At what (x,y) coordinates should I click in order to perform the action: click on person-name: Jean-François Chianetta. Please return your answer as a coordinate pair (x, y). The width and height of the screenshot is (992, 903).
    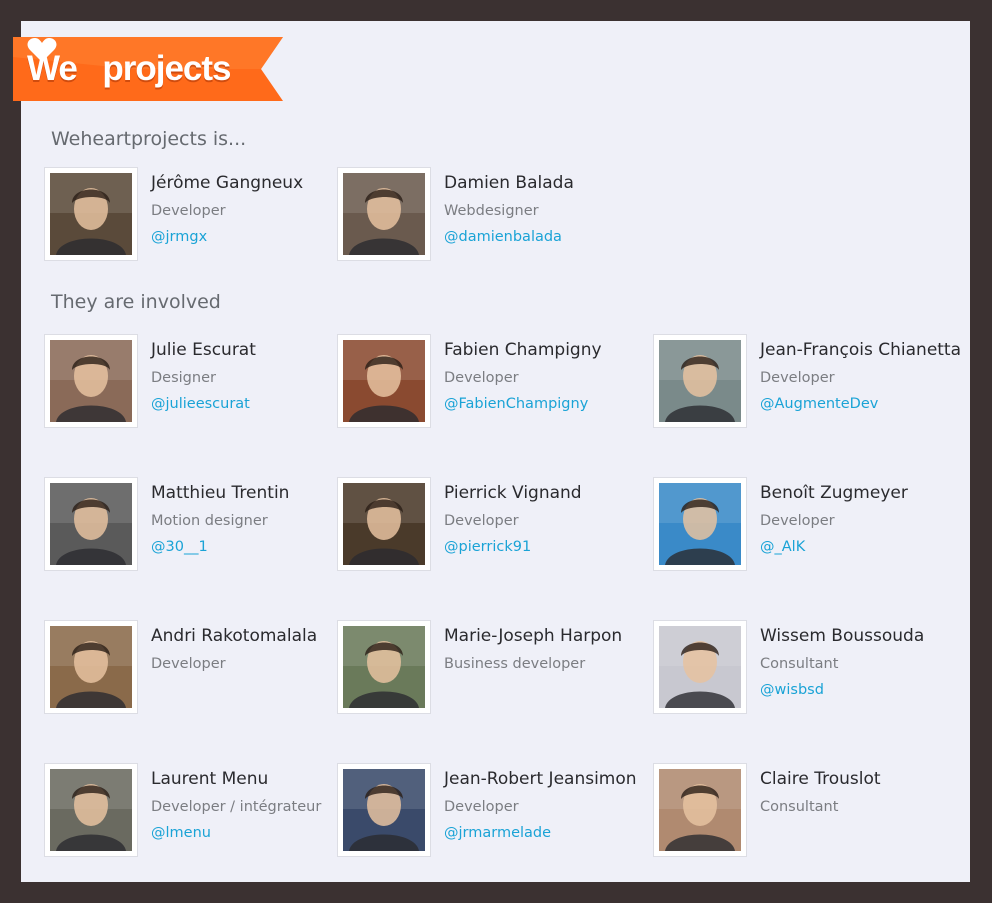
    Looking at the image, I should click on (861, 350).